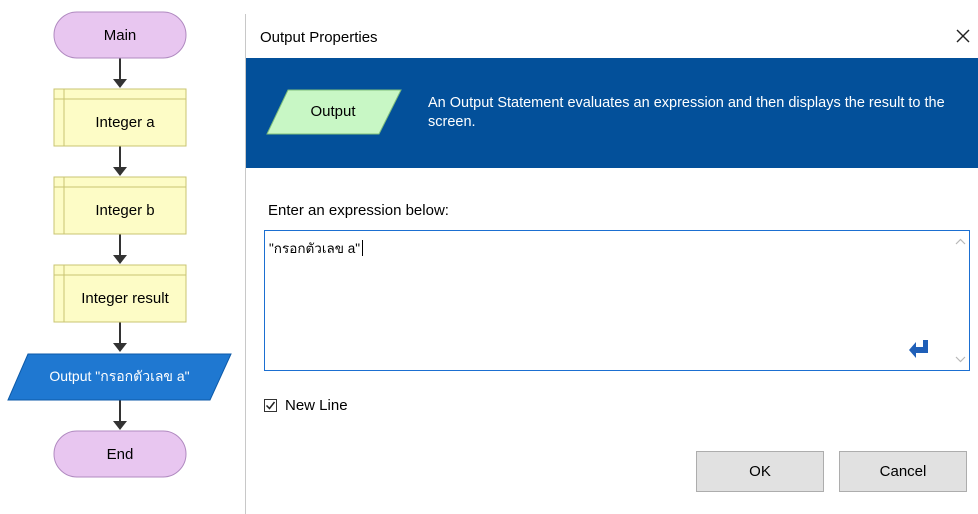 This screenshot has width=978, height=514. I want to click on output-label: Output "กรอกตัวเลข a", so click(119, 376).